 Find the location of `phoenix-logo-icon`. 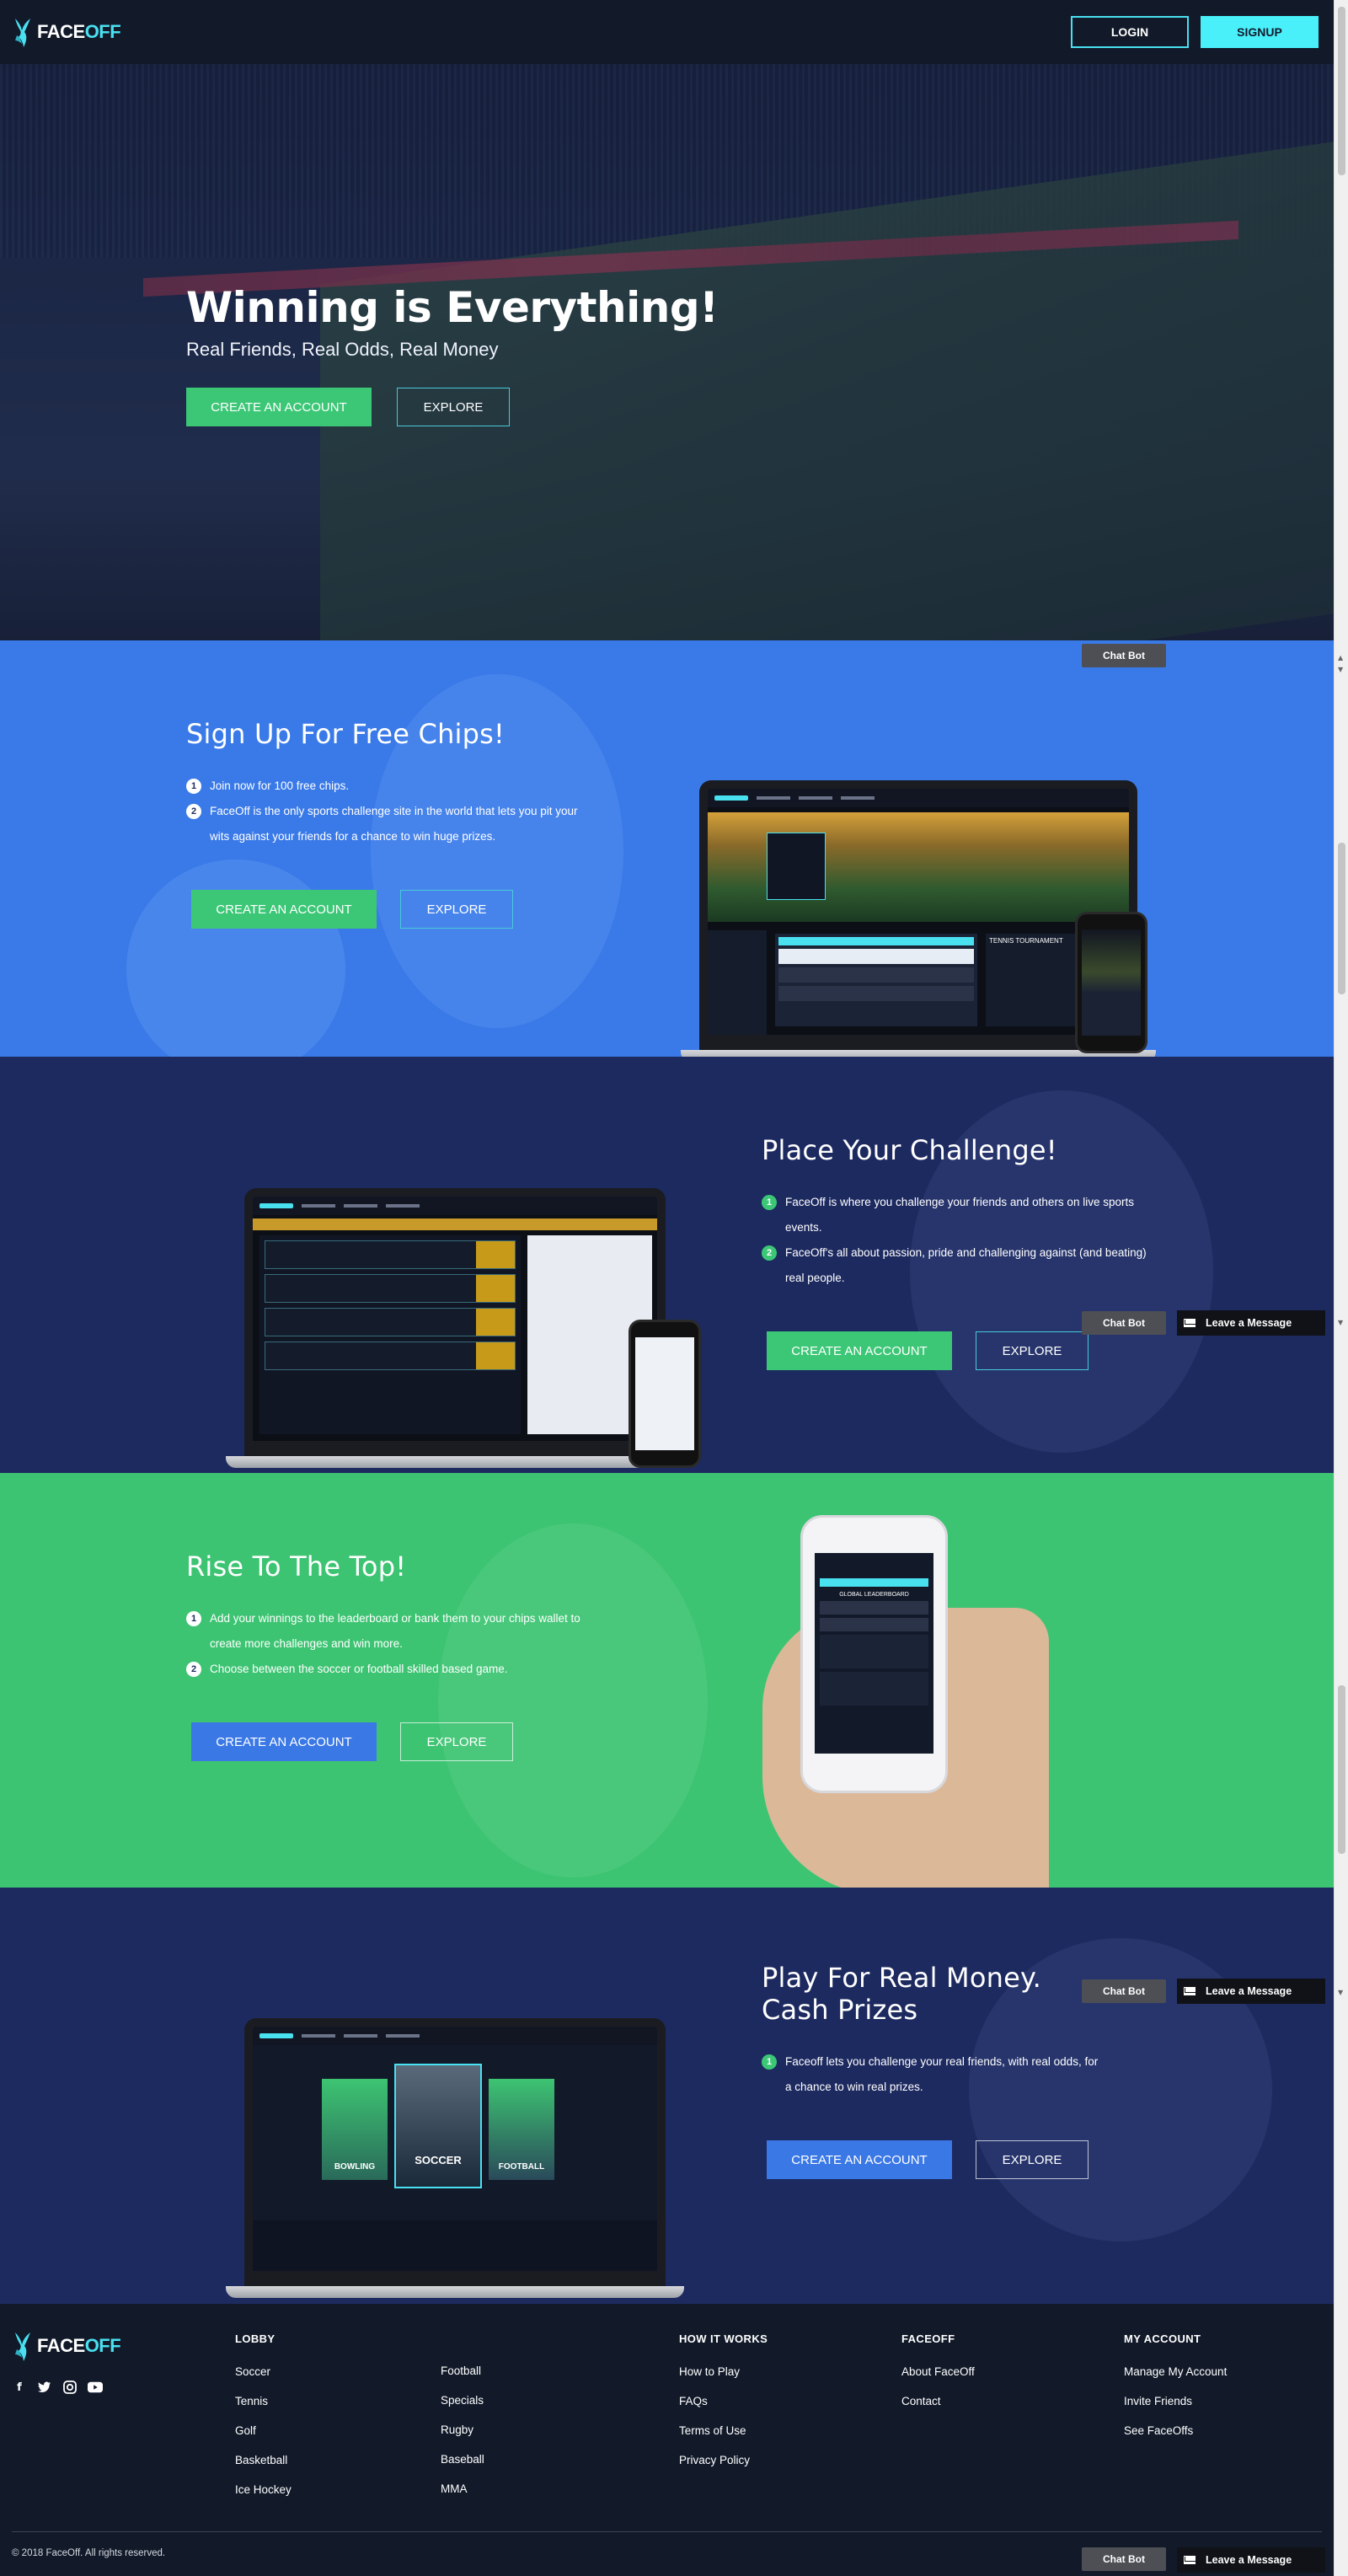

phoenix-logo-icon is located at coordinates (23, 32).